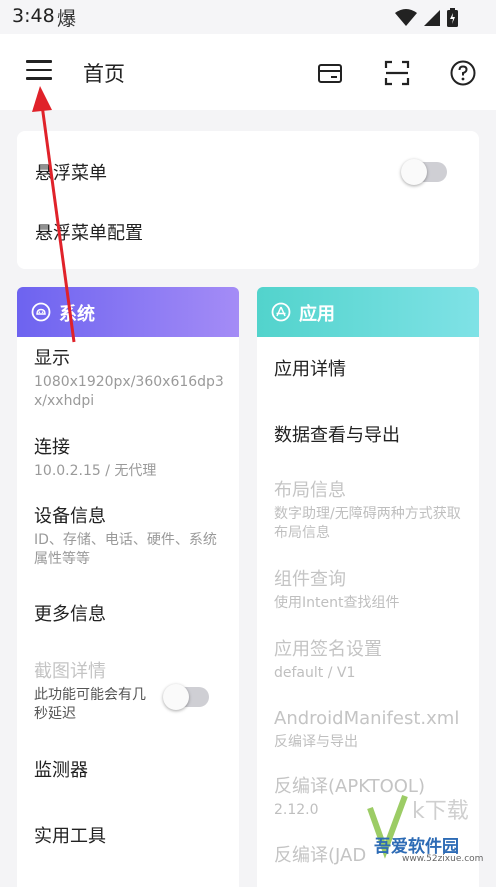 The image size is (496, 887). What do you see at coordinates (328, 649) in the screenshot?
I see `item-title: 应用签名设置` at bounding box center [328, 649].